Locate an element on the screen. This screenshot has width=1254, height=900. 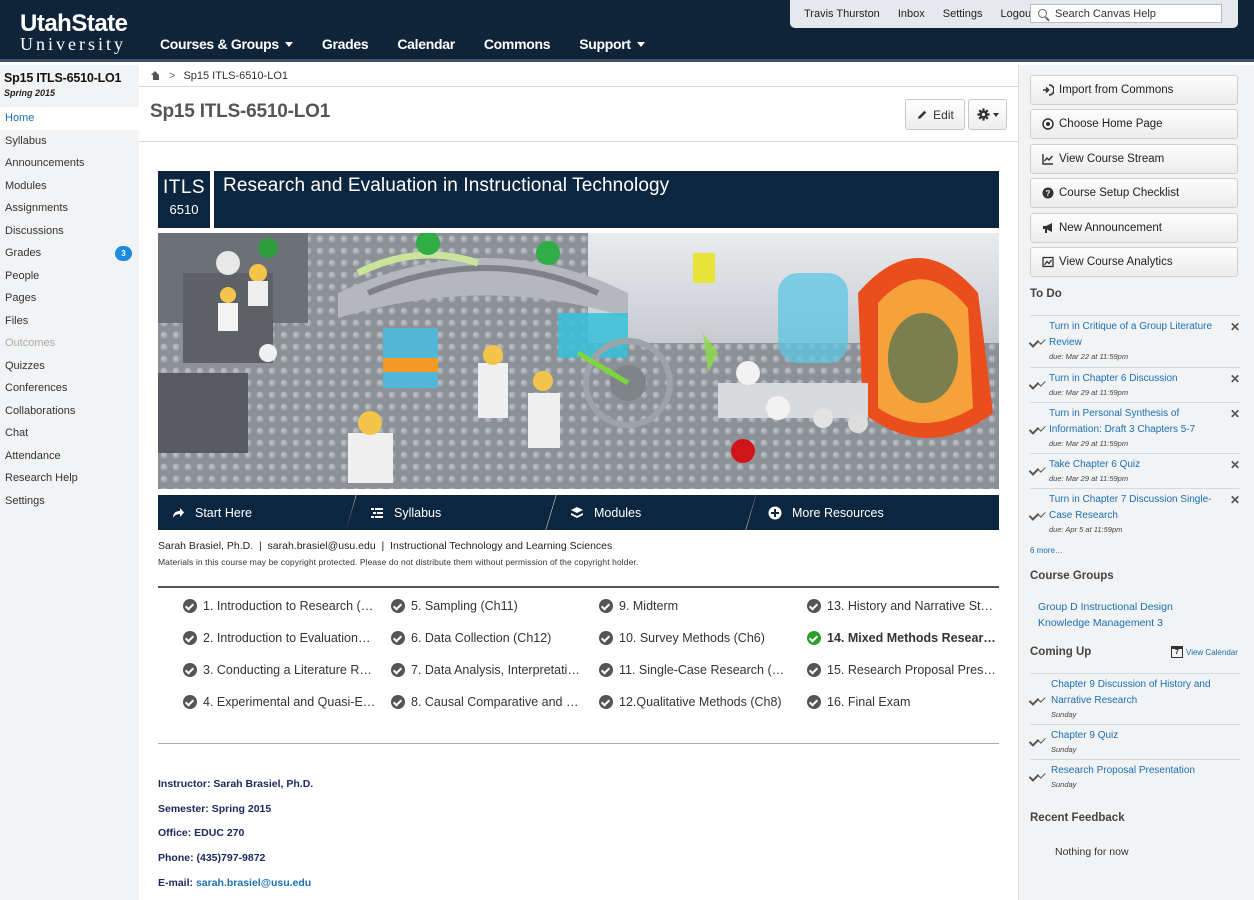
sidebar-item-pages: Pages is located at coordinates (69, 298).